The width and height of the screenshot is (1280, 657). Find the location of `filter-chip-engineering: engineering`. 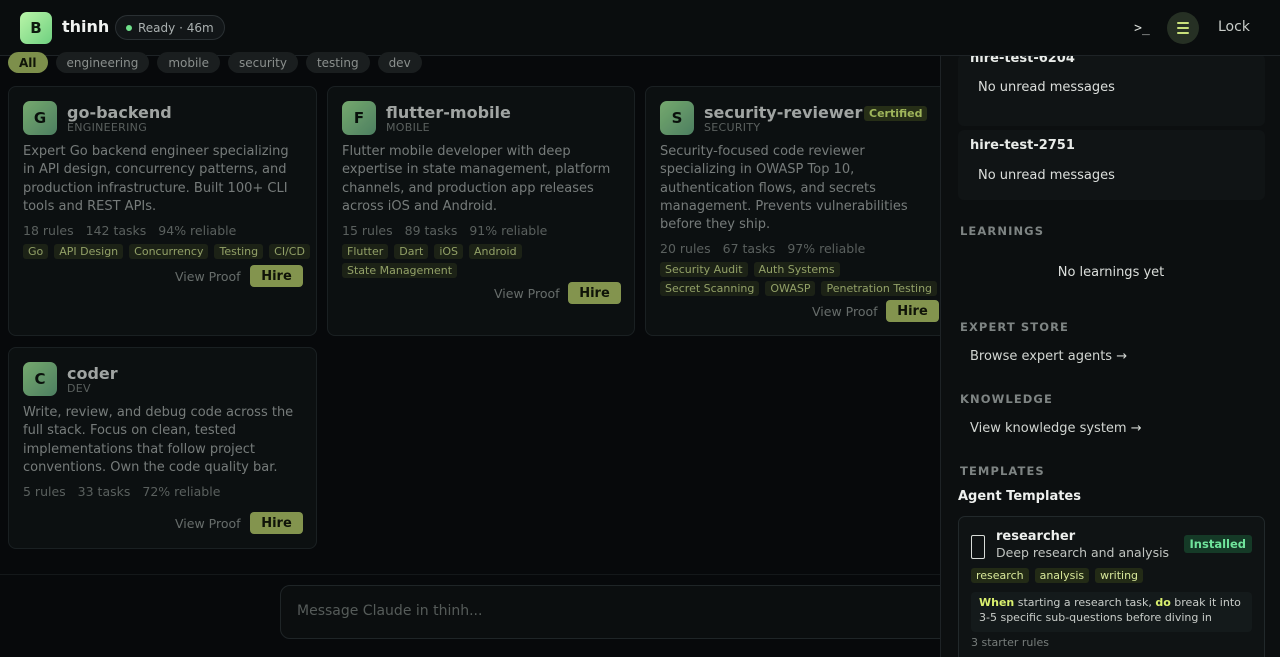

filter-chip-engineering: engineering is located at coordinates (102, 62).